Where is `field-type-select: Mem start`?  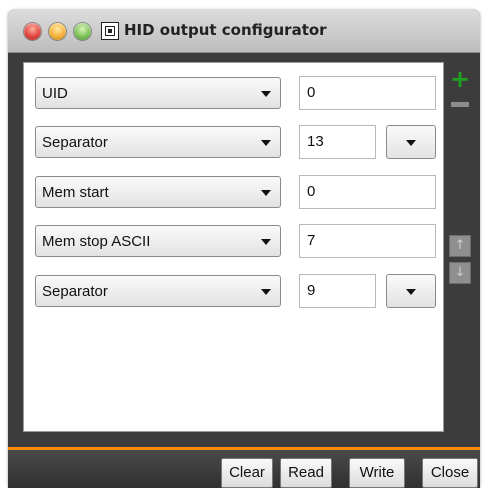 field-type-select: Mem start is located at coordinates (158, 192).